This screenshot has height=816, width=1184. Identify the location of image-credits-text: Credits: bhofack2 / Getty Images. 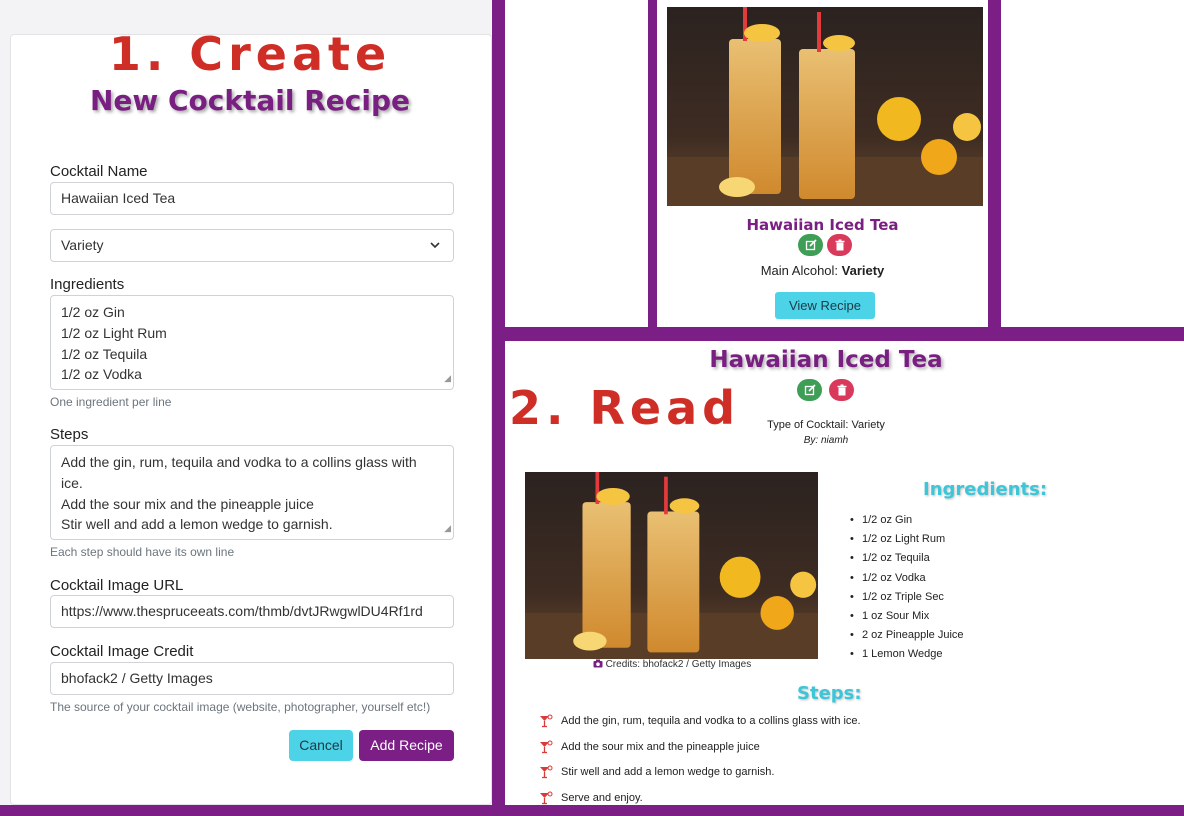
(678, 664).